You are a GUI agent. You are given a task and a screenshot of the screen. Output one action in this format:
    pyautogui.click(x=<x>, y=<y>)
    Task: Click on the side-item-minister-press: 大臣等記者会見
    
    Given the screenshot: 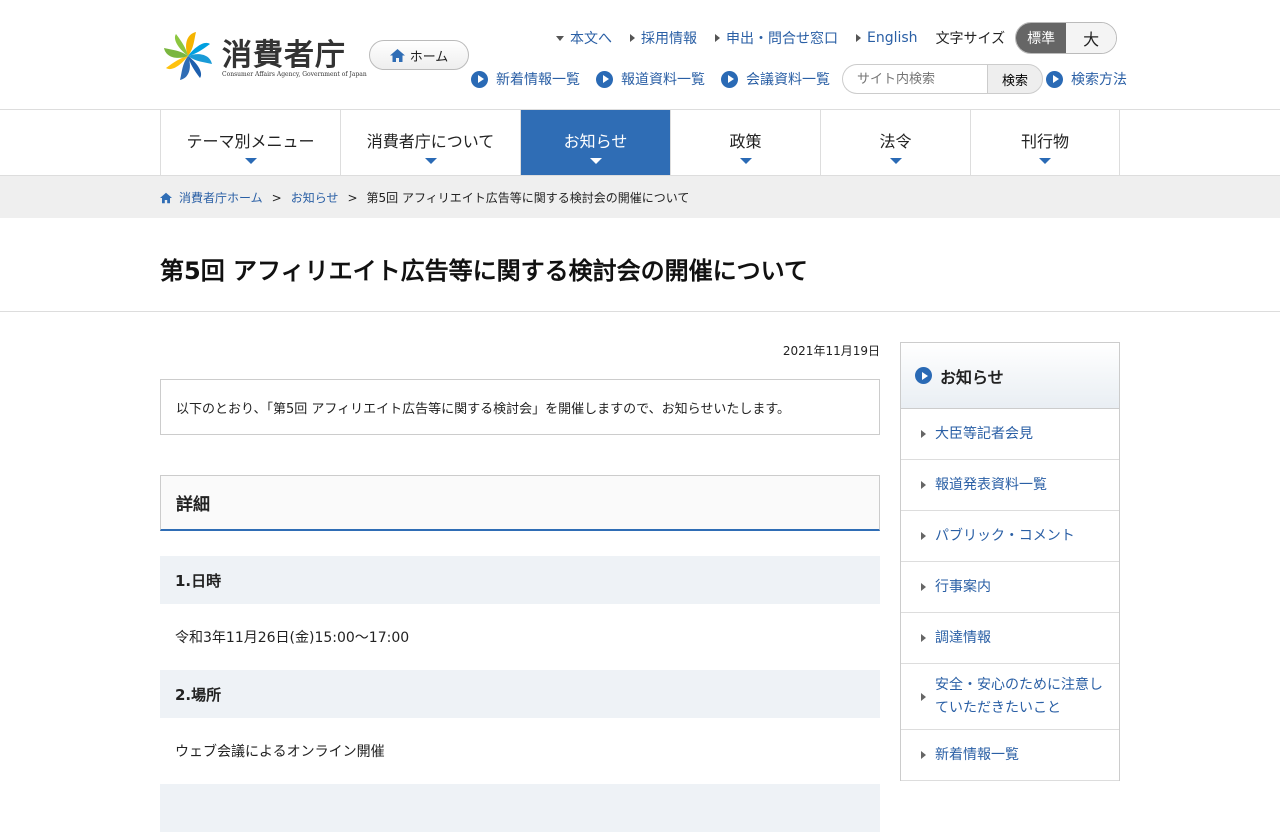 What is the action you would take?
    pyautogui.click(x=1010, y=434)
    